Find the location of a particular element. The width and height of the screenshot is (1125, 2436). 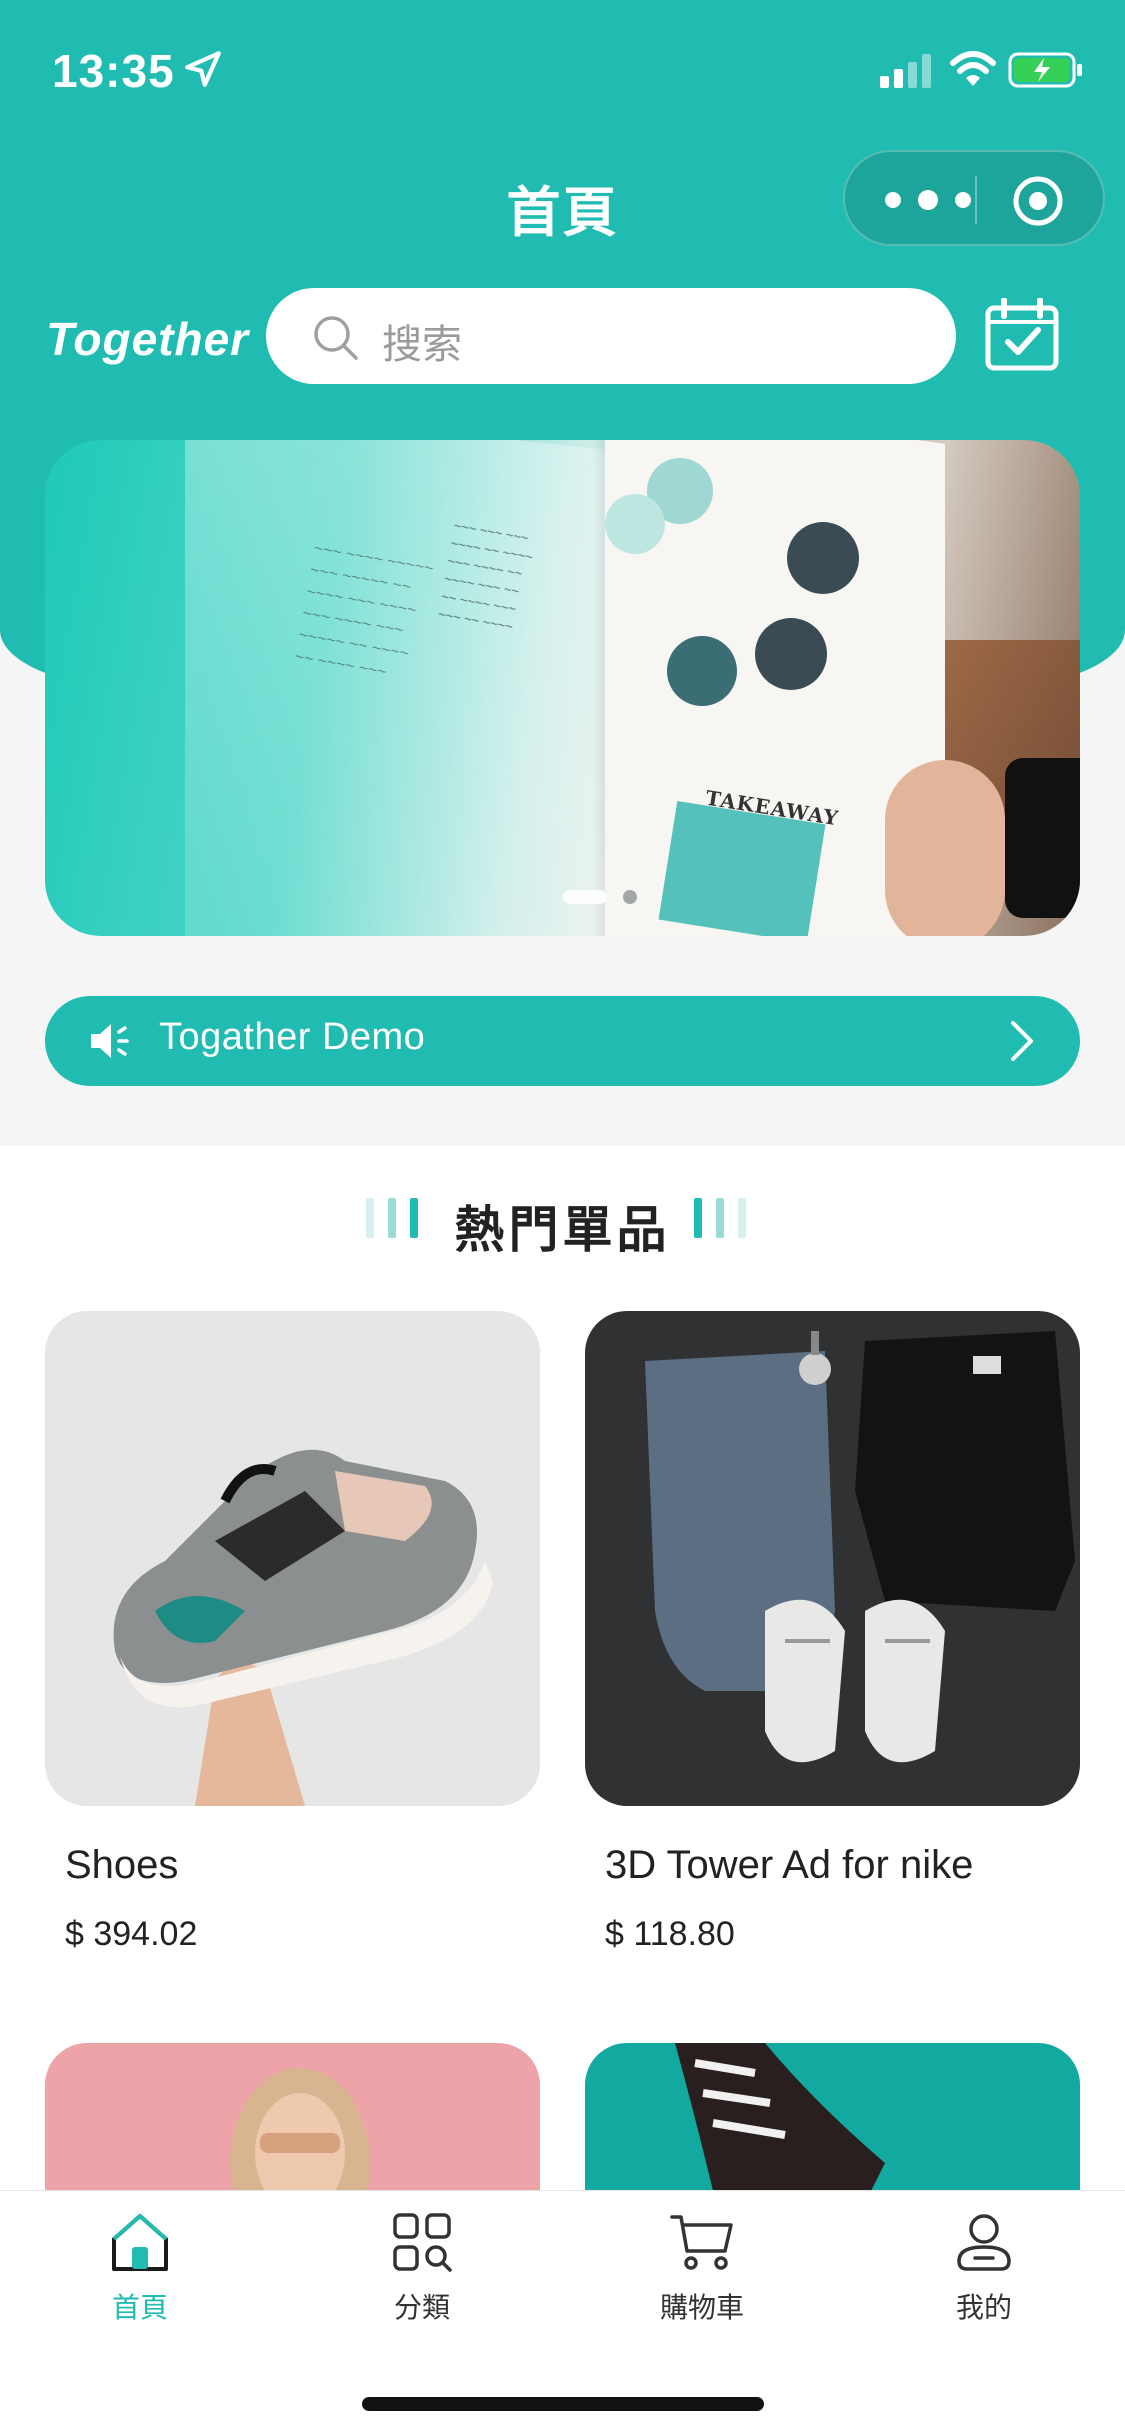

cellular-signal-icon is located at coordinates (905, 71).